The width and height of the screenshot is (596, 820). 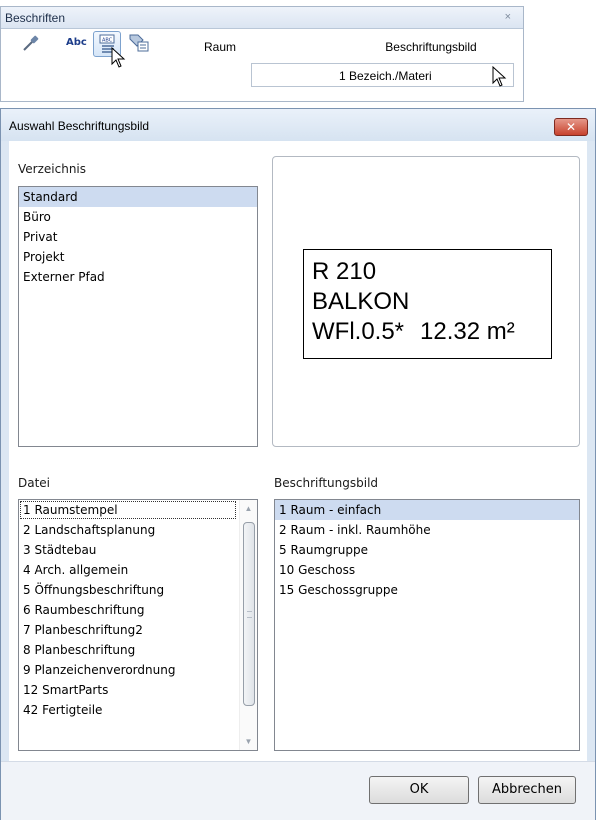 I want to click on label-tag-icon, so click(x=139, y=43).